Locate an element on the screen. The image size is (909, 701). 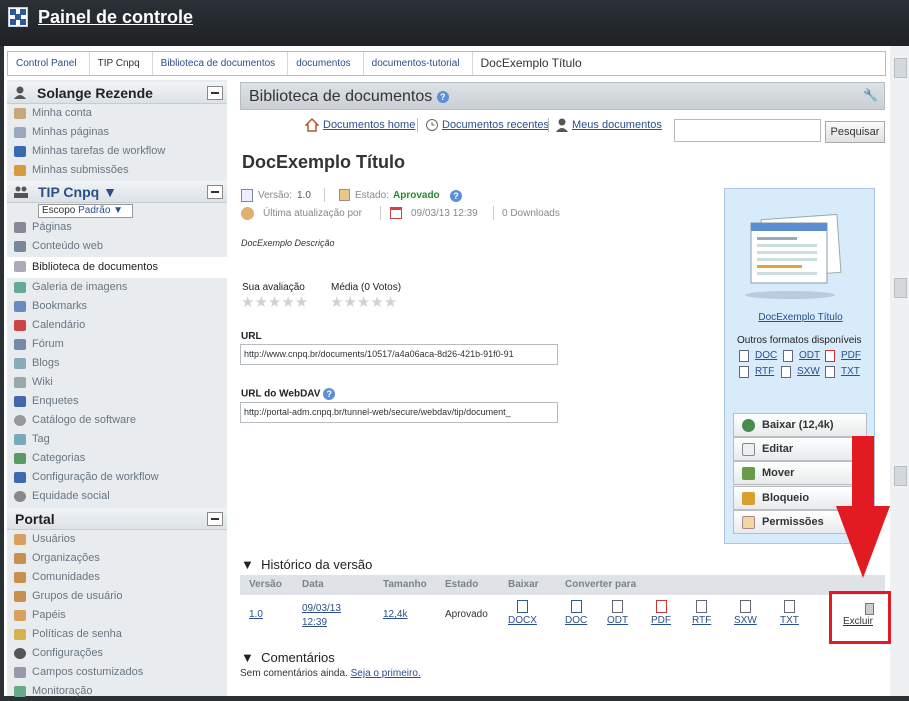
average-rating-label: Média (0 Votos) is located at coordinates (366, 287).